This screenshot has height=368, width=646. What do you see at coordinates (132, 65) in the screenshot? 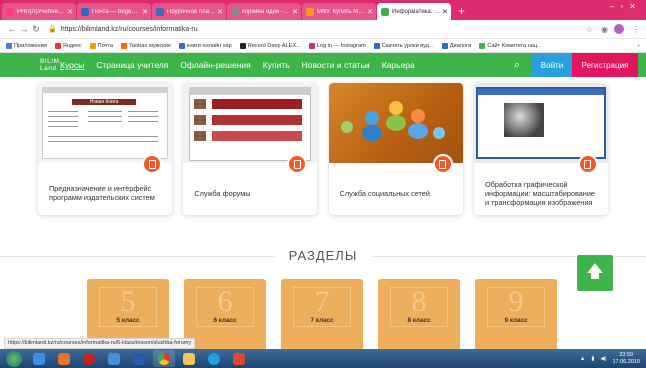
I see `nav-teacher-page: Страница учителя` at bounding box center [132, 65].